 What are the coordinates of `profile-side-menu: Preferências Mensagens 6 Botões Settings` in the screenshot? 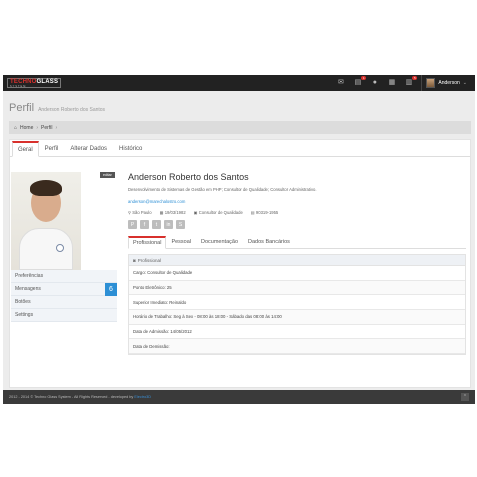 It's located at (64, 296).